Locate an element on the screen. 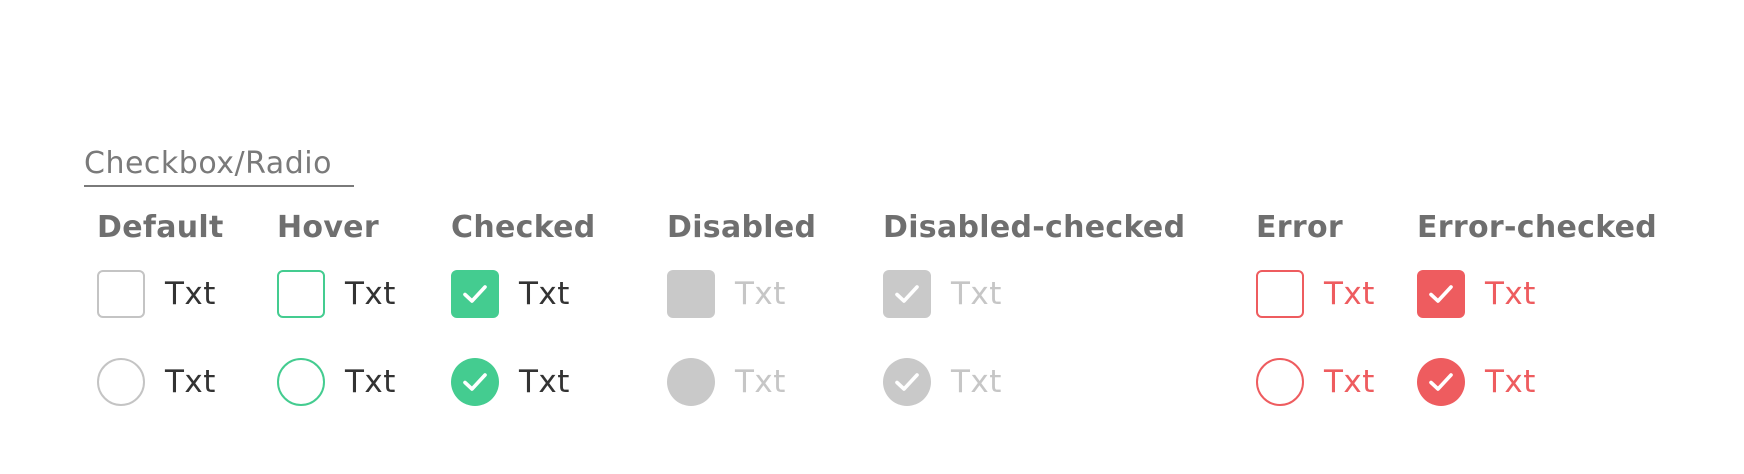  checkbox-error: Txt is located at coordinates (1315, 294).